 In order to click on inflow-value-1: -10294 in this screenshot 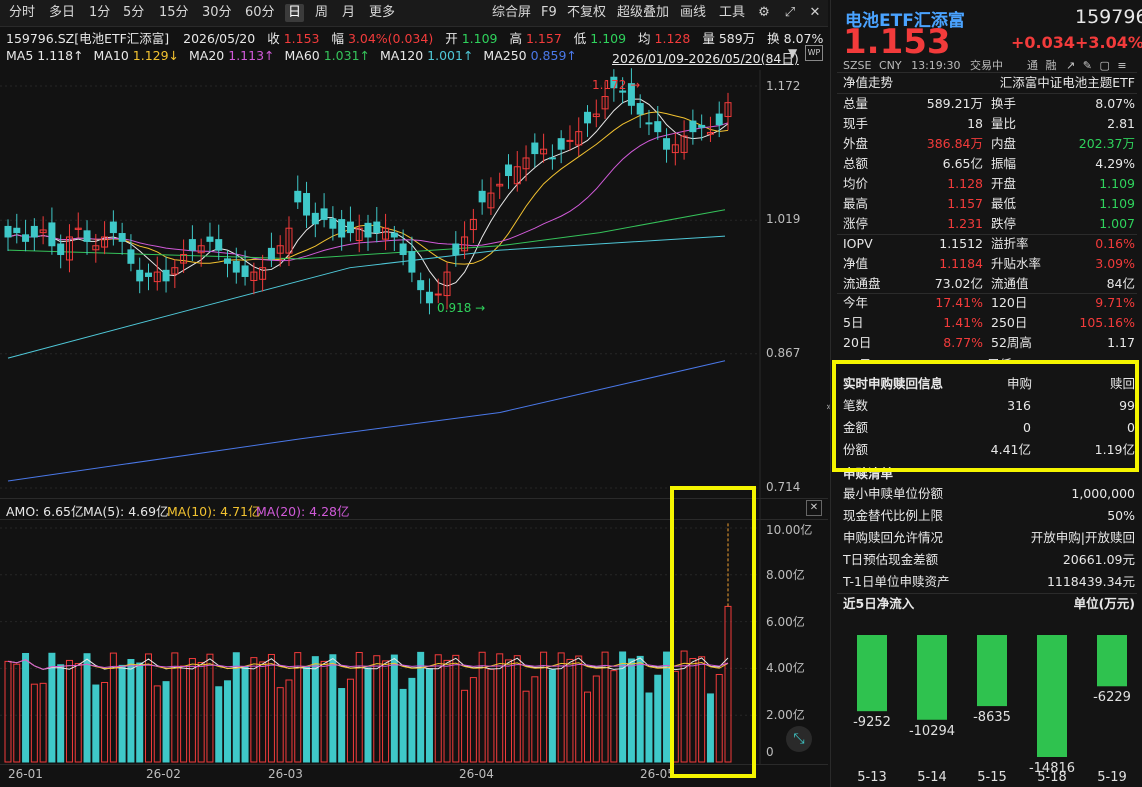, I will do `click(932, 731)`.